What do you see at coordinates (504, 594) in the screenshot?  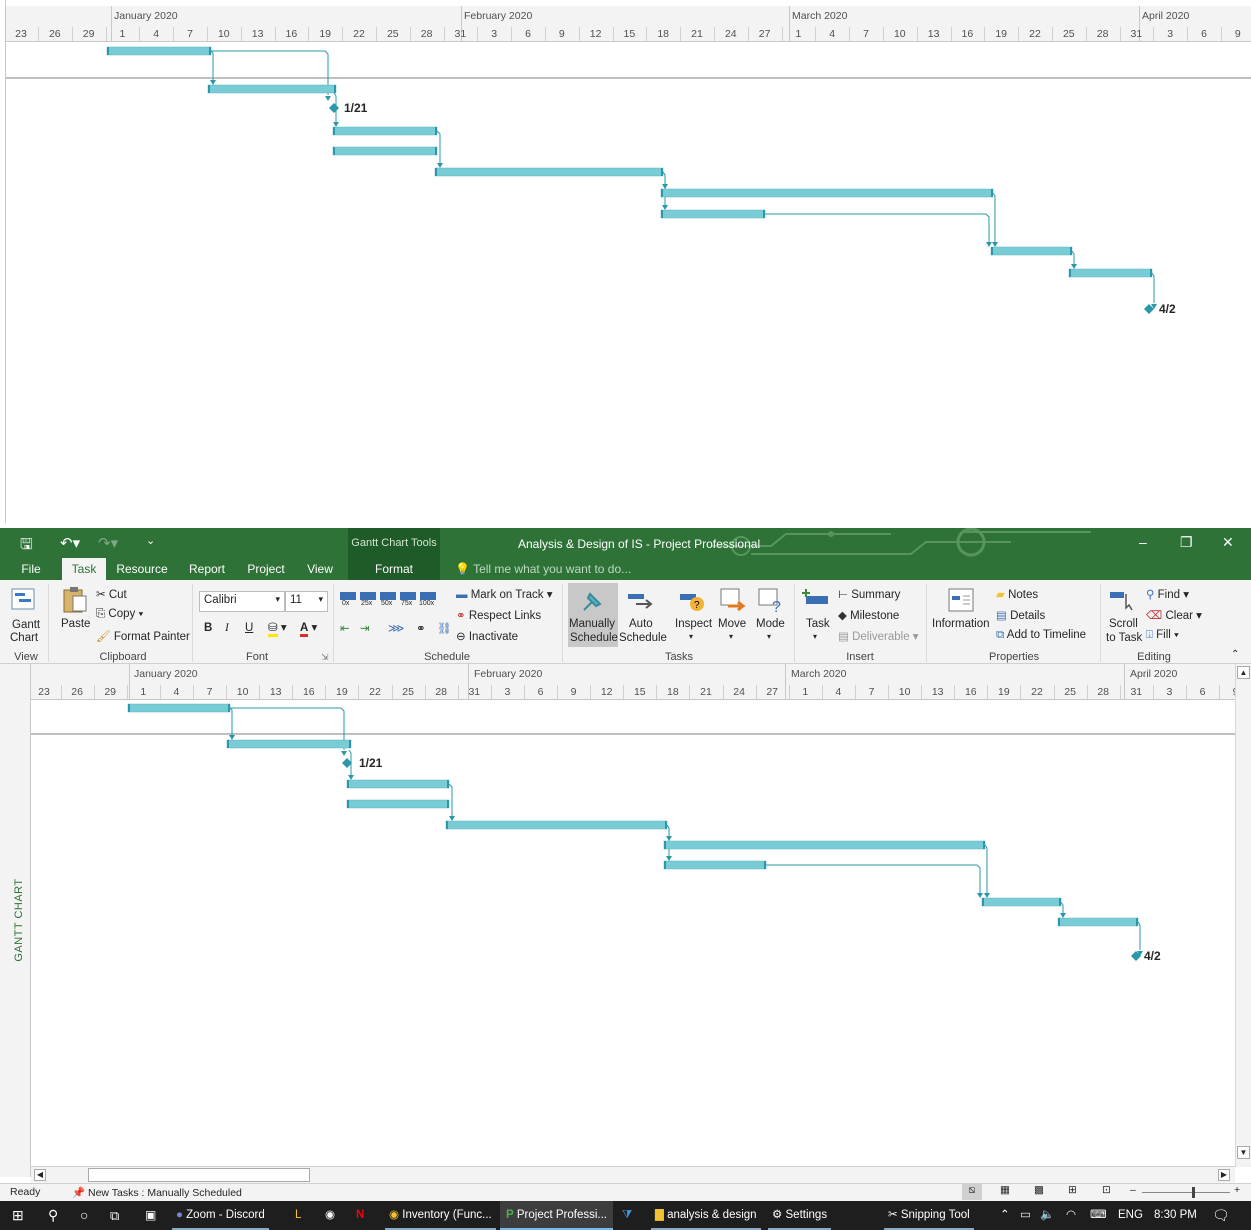 I see `mark-on-track-button: ▬ Mark on Track ▾` at bounding box center [504, 594].